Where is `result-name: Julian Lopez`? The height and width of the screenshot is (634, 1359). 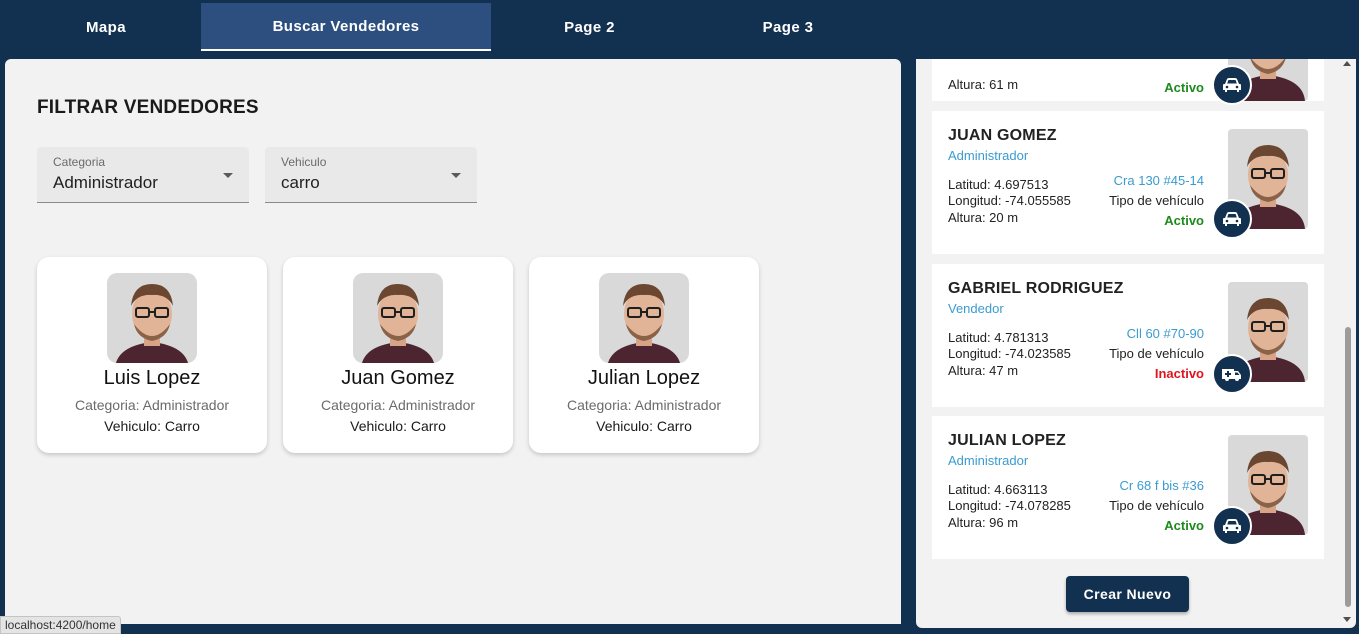
result-name: Julian Lopez is located at coordinates (644, 378).